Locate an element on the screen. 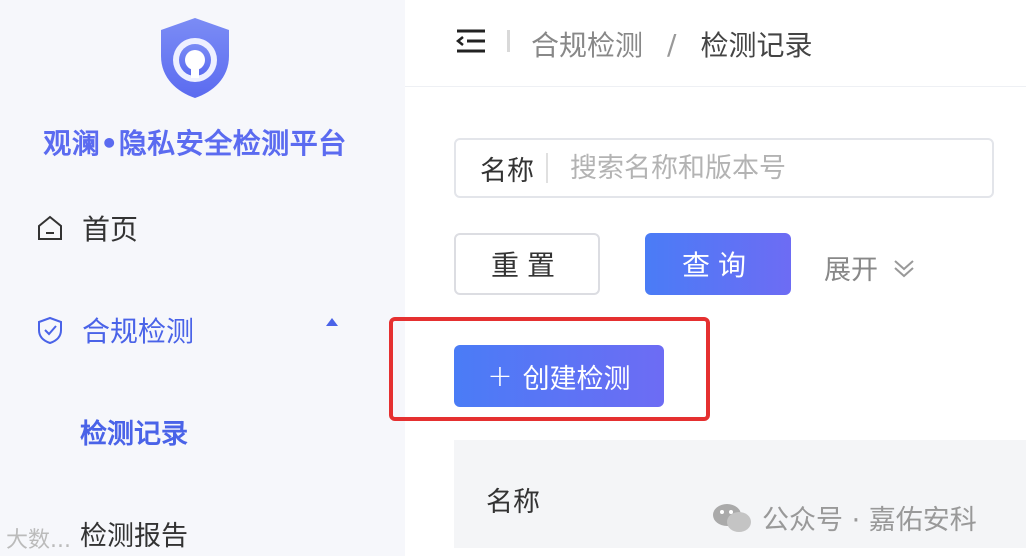  topbar: 合规检测 / 检测记录 is located at coordinates (715, 43).